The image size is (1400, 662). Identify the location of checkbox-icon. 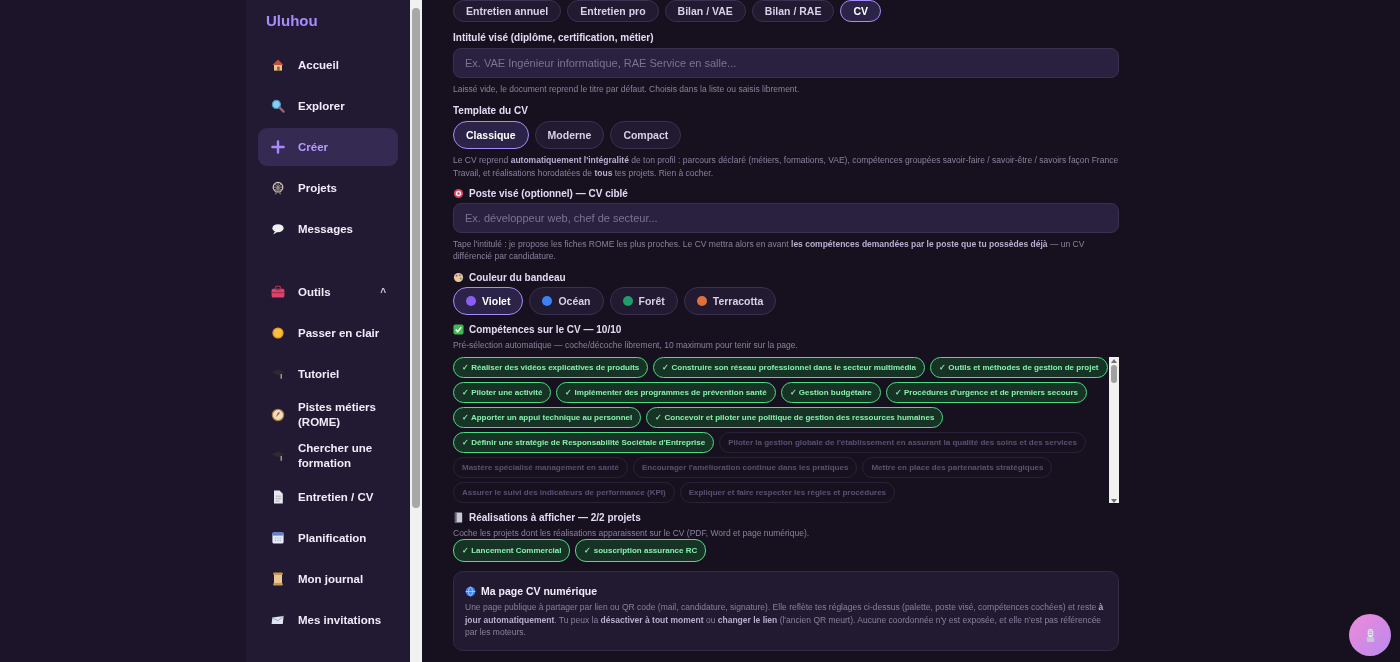
(458, 329).